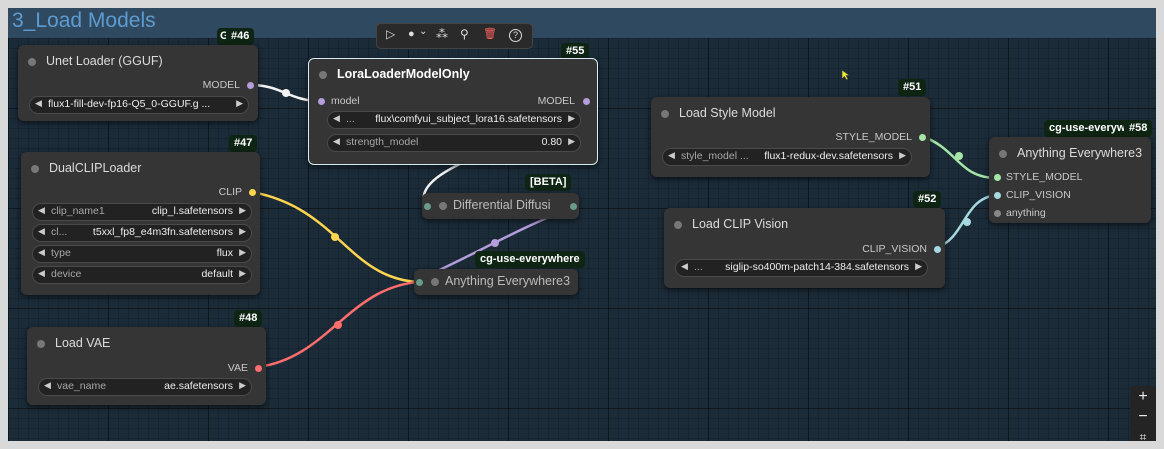  Describe the element at coordinates (556, 101) in the screenshot. I see `output-label-model: MODEL` at that location.